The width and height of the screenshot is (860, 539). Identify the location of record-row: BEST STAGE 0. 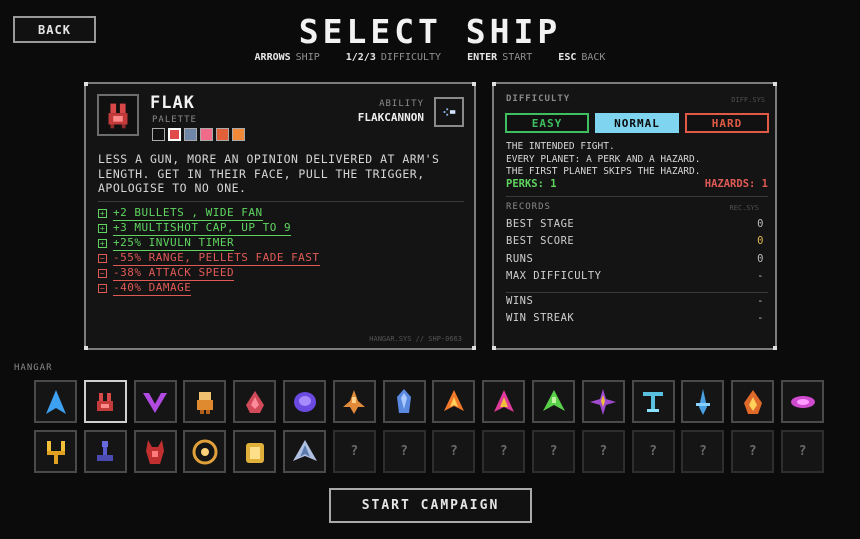
(635, 223).